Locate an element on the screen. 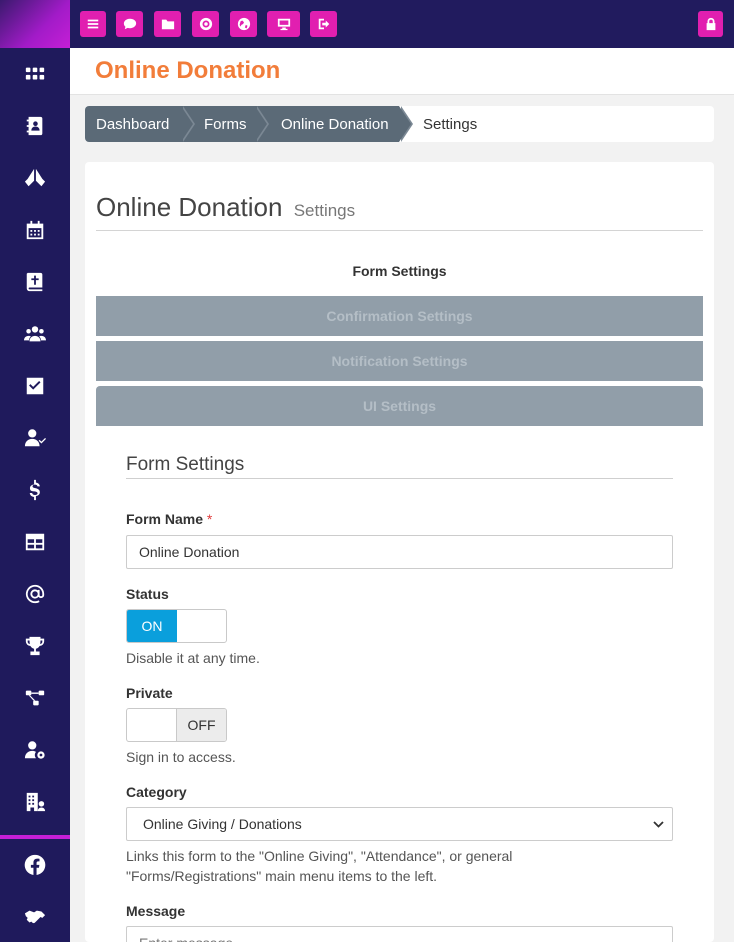 The width and height of the screenshot is (734, 942). sidebar-item-workflows is located at coordinates (35, 698).